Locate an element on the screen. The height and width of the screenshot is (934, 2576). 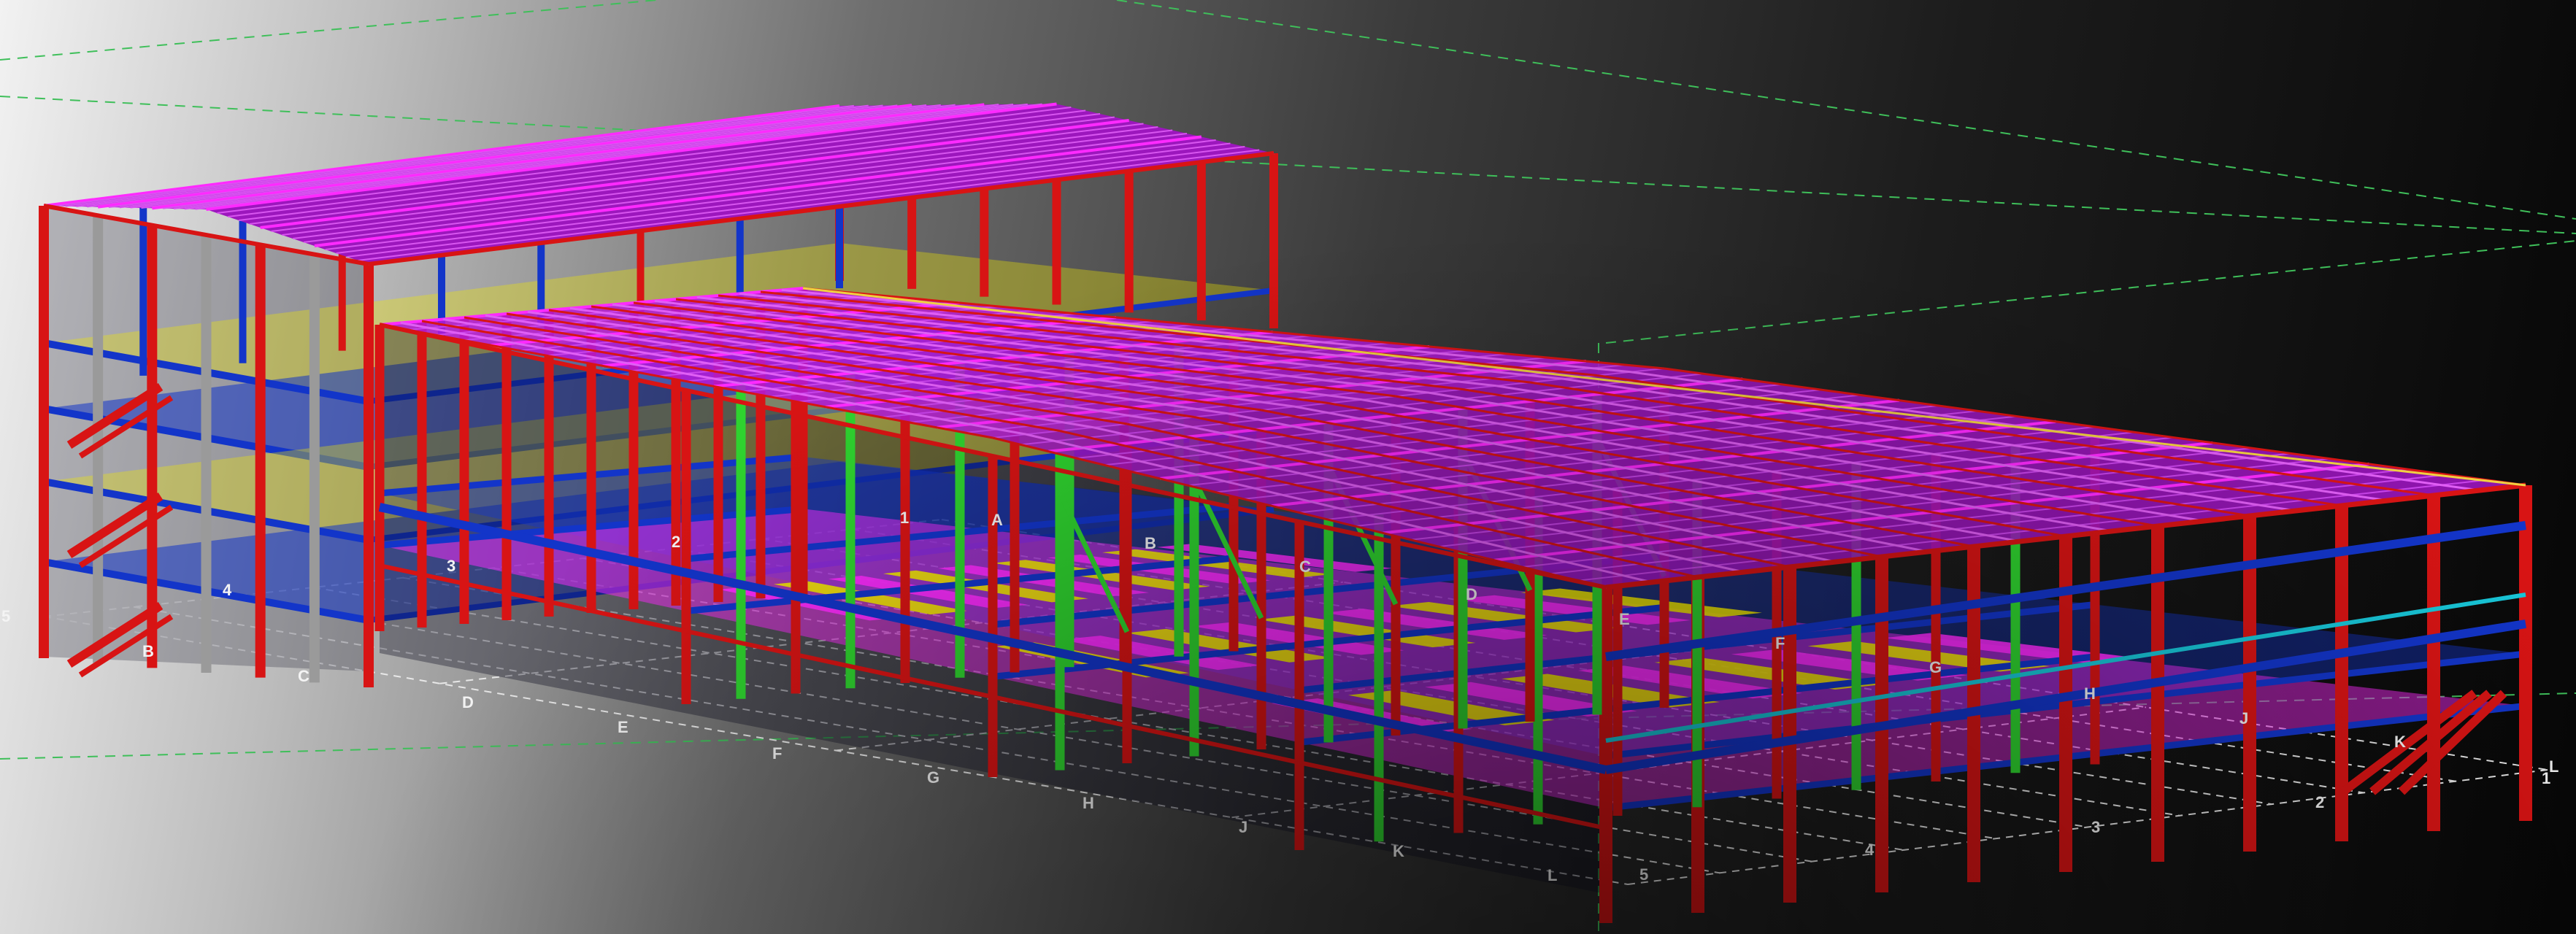
grid-label-back-c: C is located at coordinates (1305, 566).